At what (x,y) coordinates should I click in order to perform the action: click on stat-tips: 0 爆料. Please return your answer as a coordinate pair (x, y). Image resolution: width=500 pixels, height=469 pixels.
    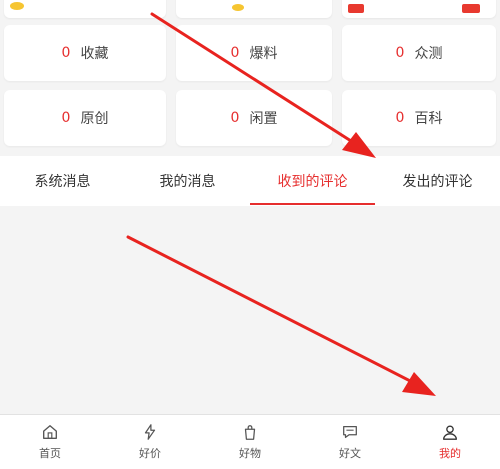
    Looking at the image, I should click on (254, 53).